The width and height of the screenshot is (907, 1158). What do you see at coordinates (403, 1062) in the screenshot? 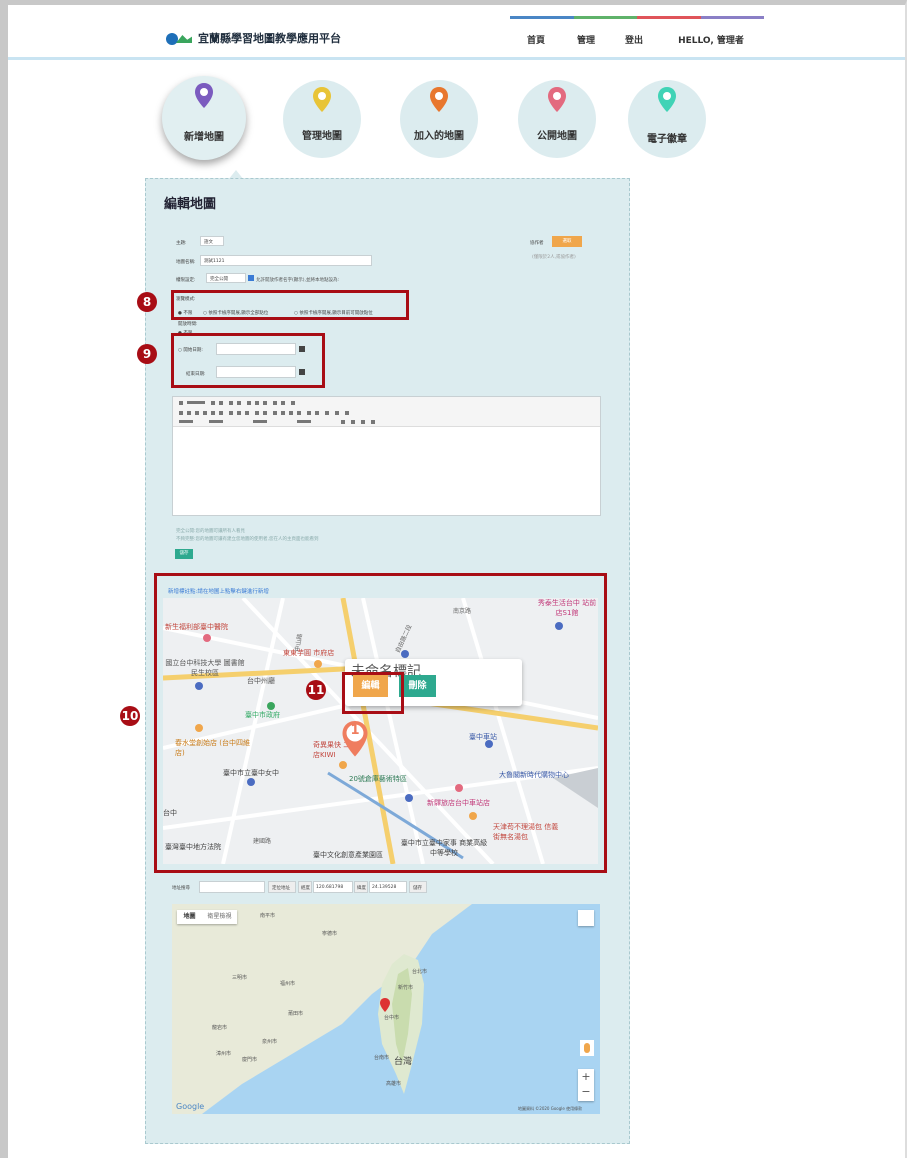
I see `place-label: 台灣` at bounding box center [403, 1062].